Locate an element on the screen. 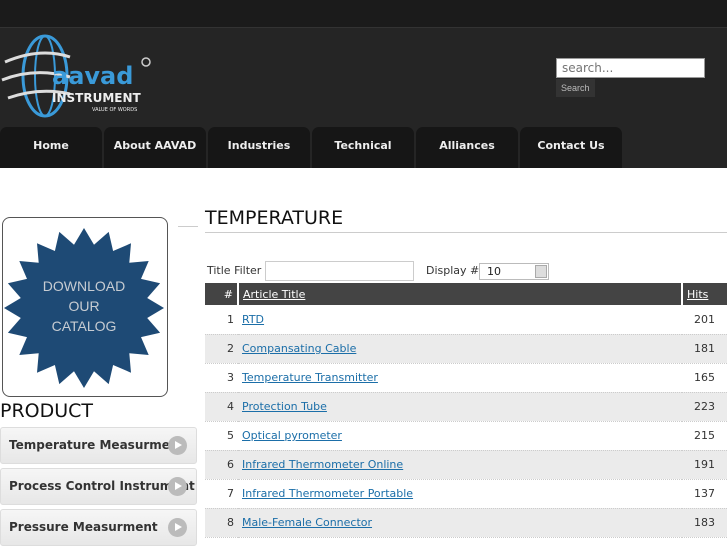  article-link: Male-Female Connector is located at coordinates (307, 522).